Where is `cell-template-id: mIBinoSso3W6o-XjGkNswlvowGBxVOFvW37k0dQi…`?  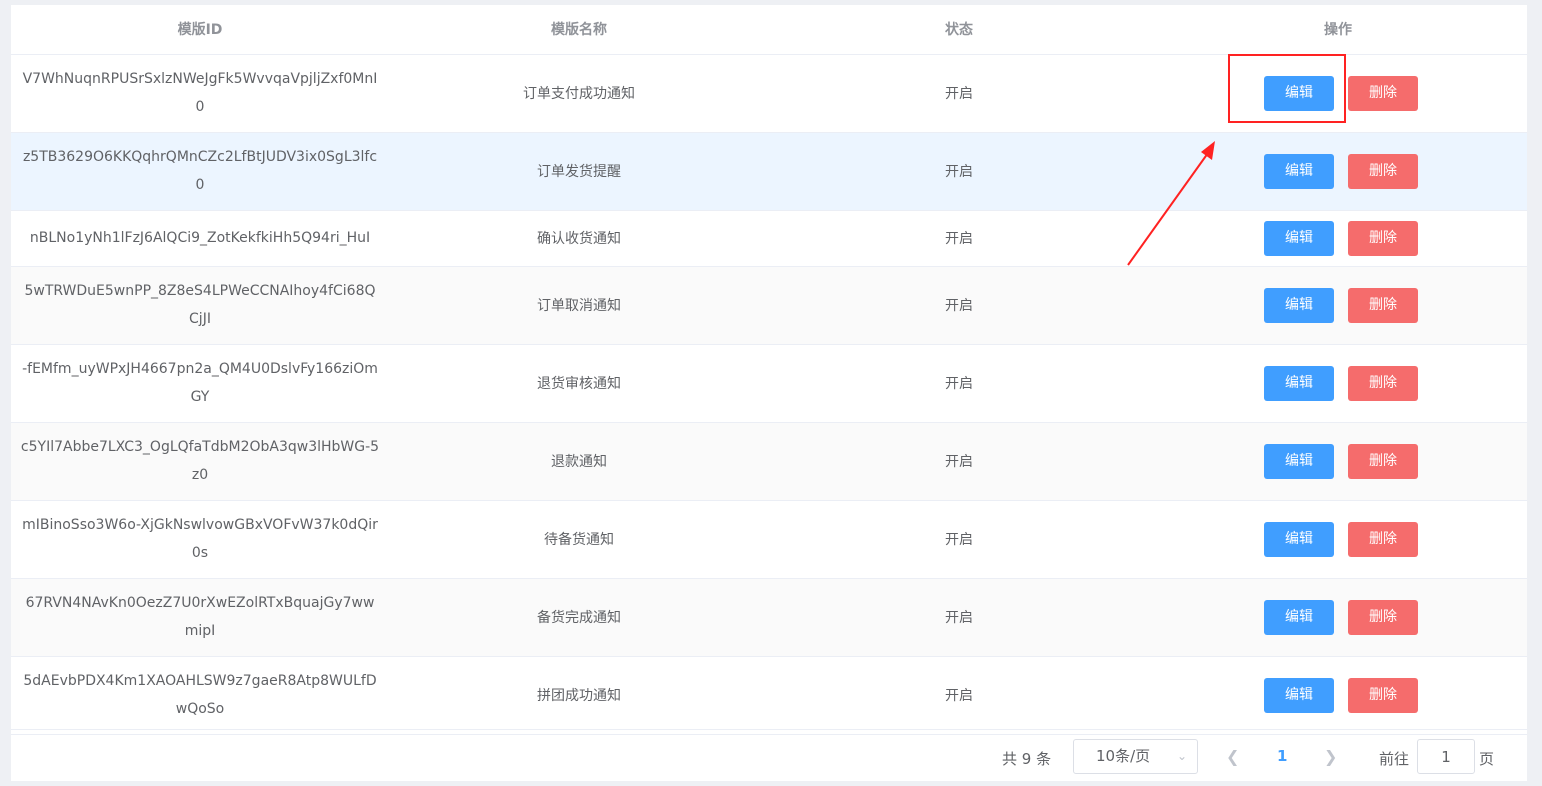 cell-template-id: mIBinoSso3W6o-XjGkNswlvowGBxVOFvW37k0dQi… is located at coordinates (200, 539).